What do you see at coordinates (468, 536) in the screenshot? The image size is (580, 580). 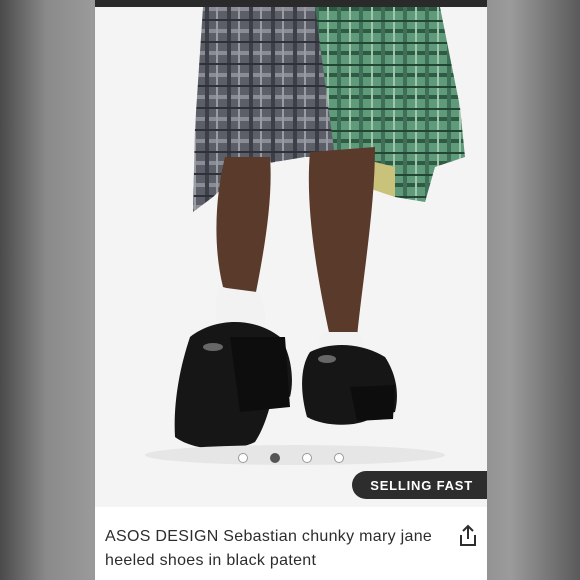 I see `share-icon` at bounding box center [468, 536].